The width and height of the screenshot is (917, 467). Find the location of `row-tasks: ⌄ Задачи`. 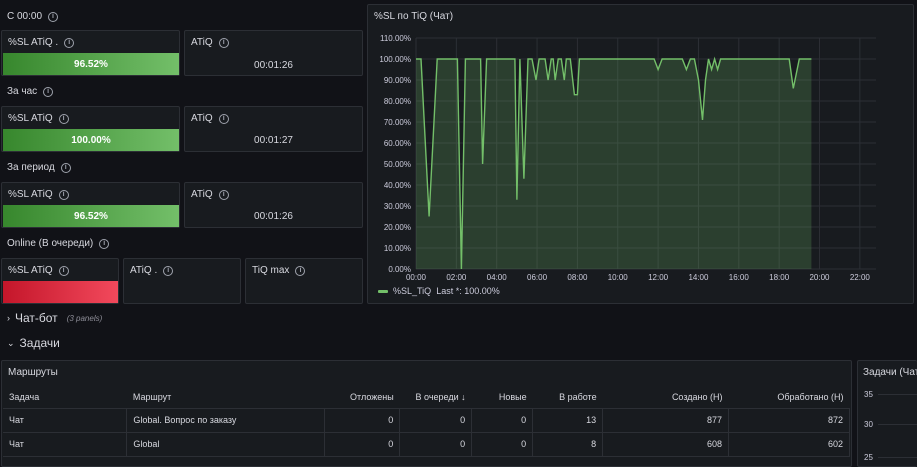

row-tasks: ⌄ Задачи is located at coordinates (458, 343).